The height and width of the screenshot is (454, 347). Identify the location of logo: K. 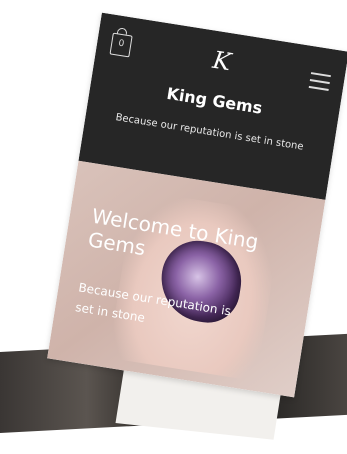
(222, 61).